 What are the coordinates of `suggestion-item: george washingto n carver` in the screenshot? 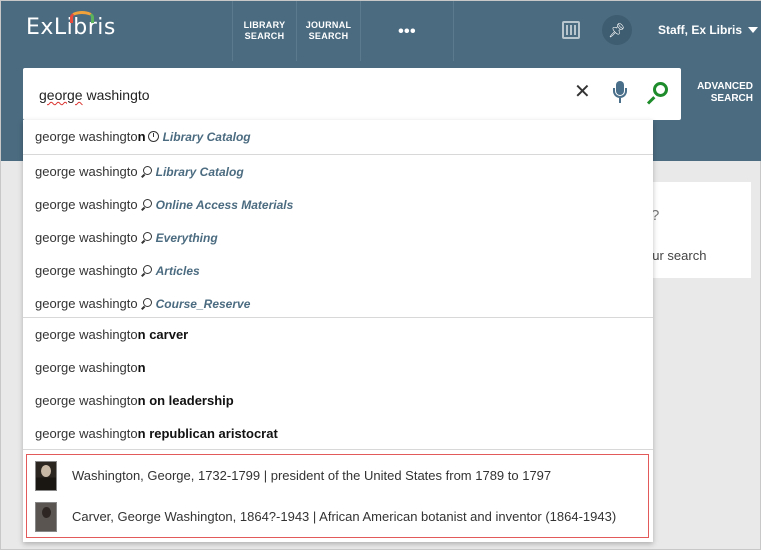 It's located at (338, 334).